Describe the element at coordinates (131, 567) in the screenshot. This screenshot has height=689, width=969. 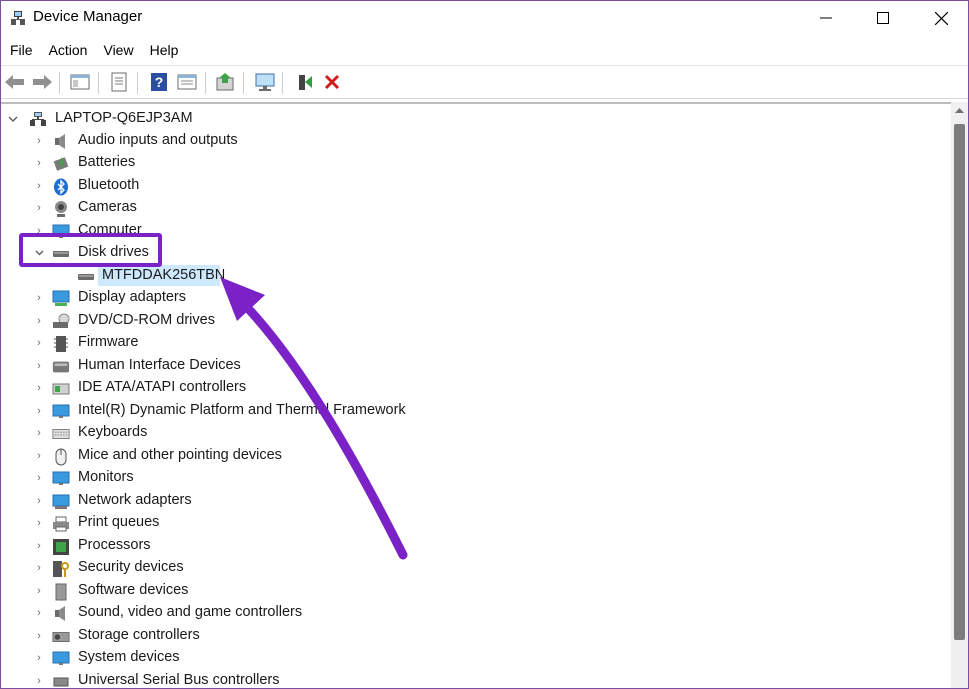
I see `tree-item-label: Security devices` at that location.